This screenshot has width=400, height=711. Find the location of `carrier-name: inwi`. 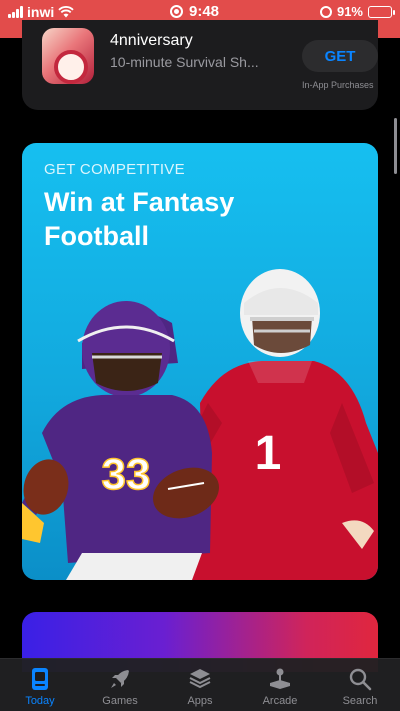

carrier-name: inwi is located at coordinates (41, 12).